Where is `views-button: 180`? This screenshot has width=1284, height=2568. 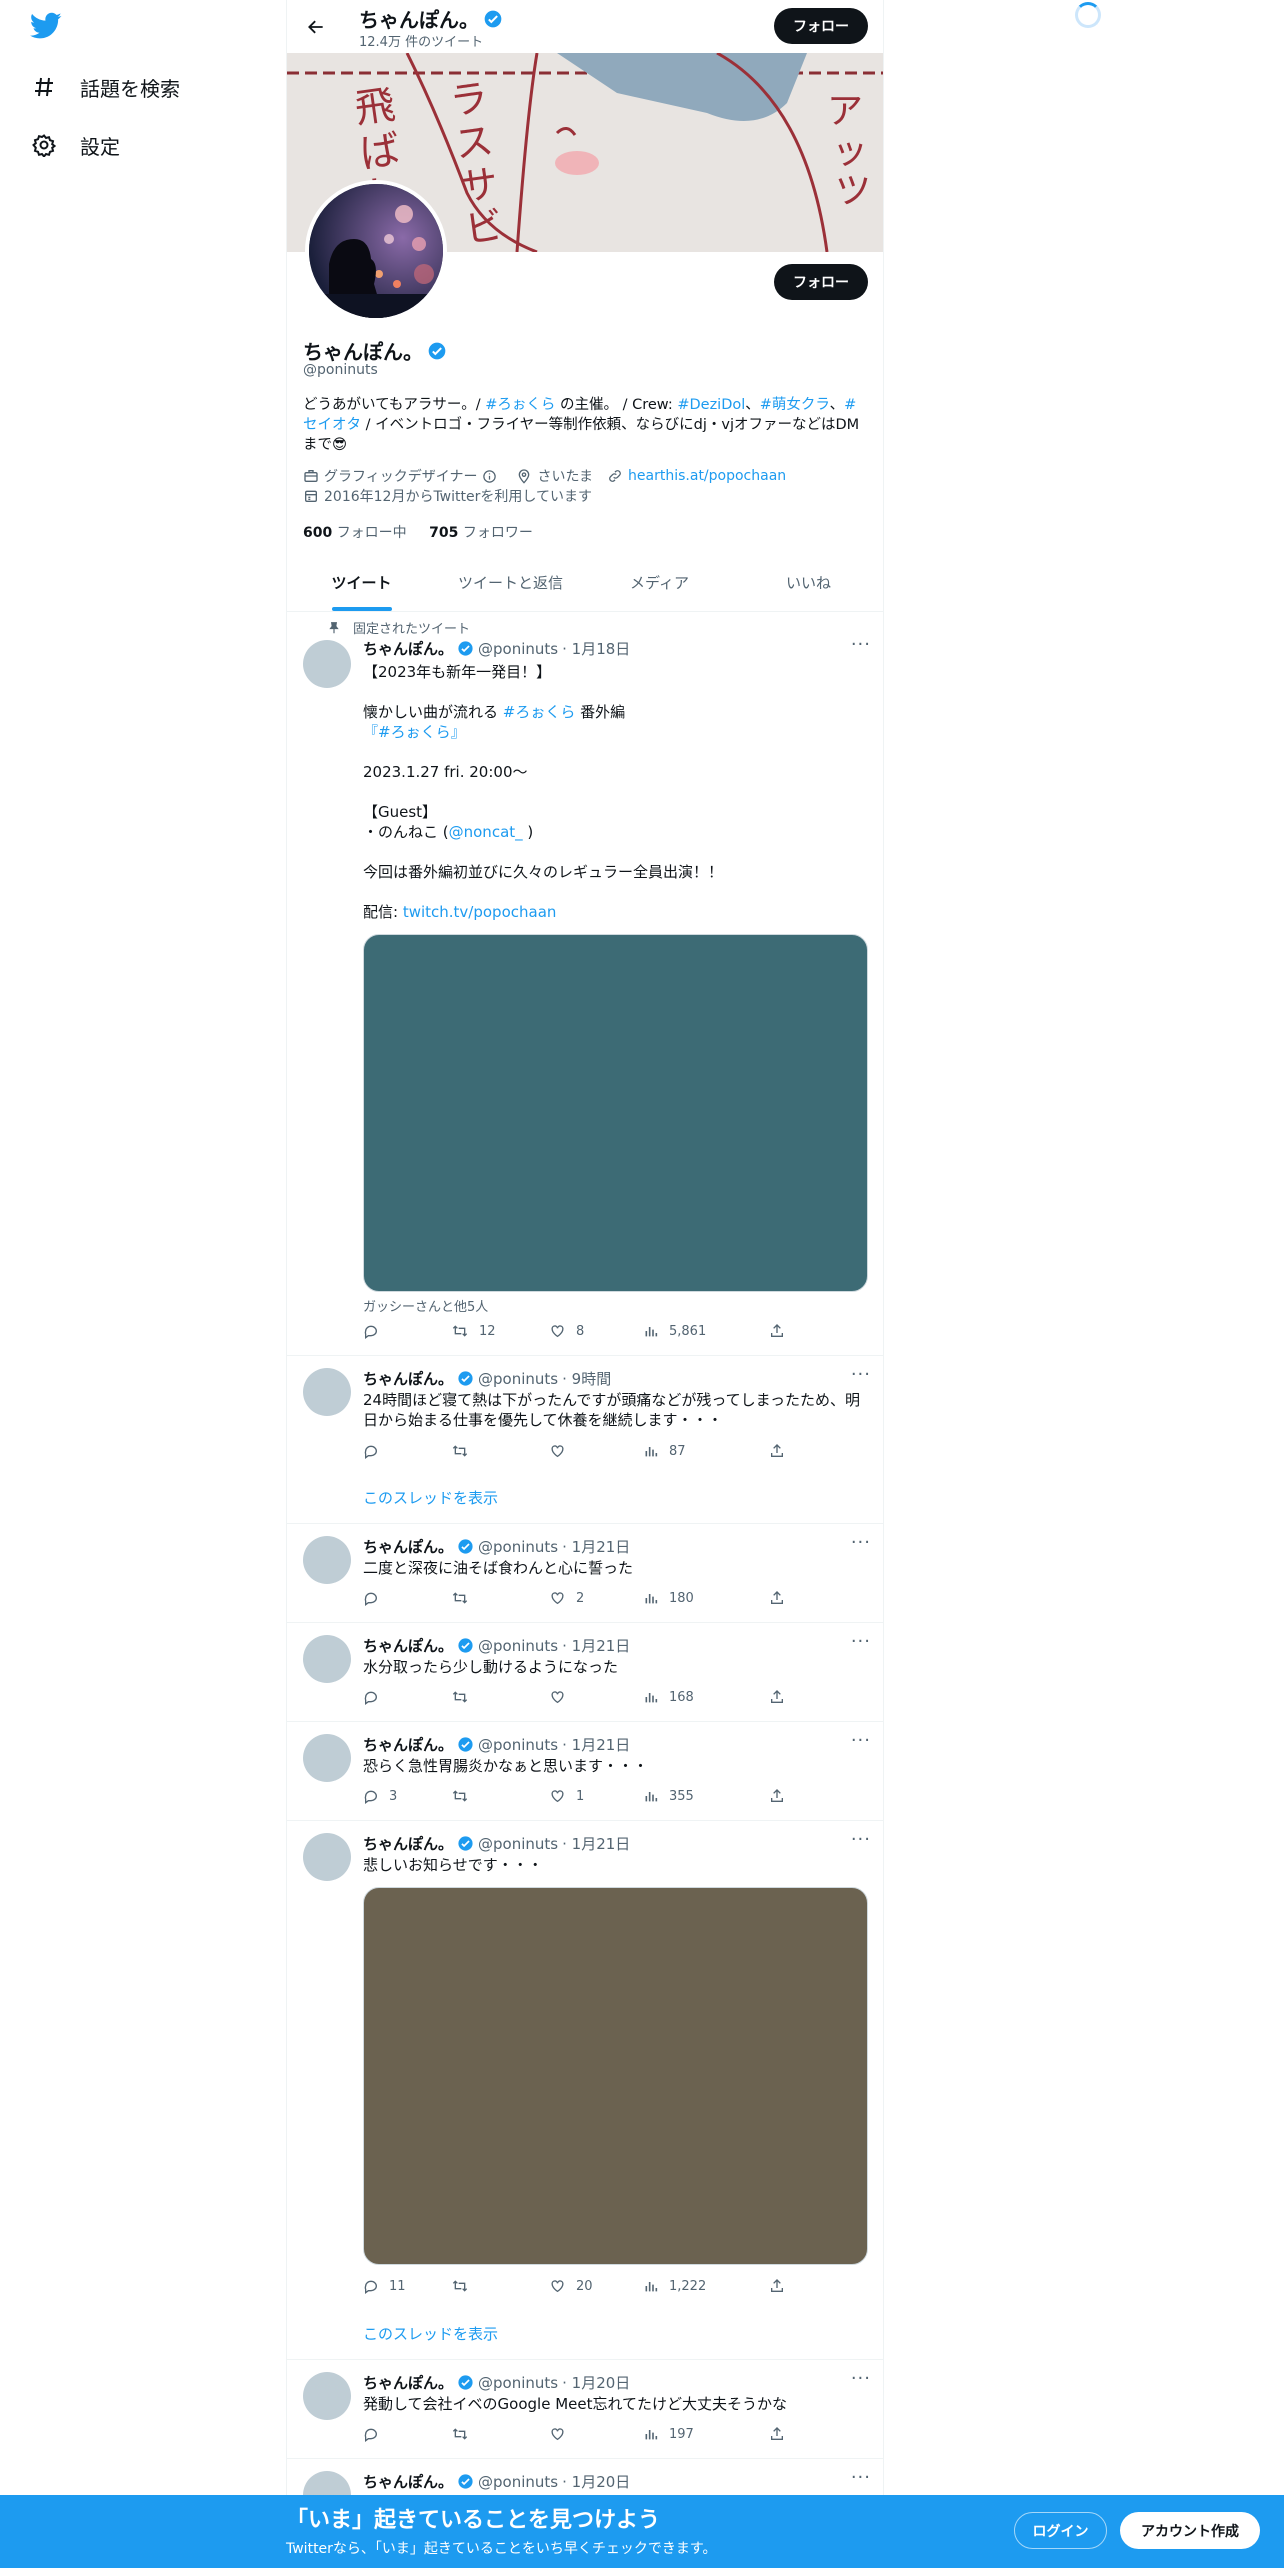
views-button: 180 is located at coordinates (668, 1598).